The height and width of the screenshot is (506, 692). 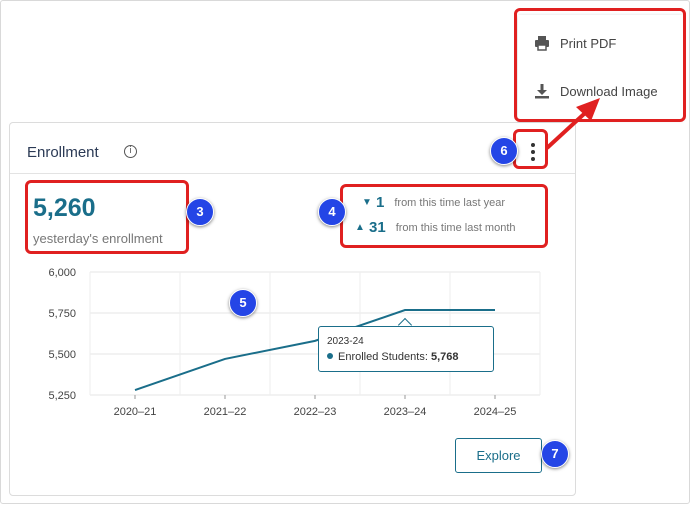 What do you see at coordinates (444, 357) in the screenshot?
I see `tooltip-value: 5,768` at bounding box center [444, 357].